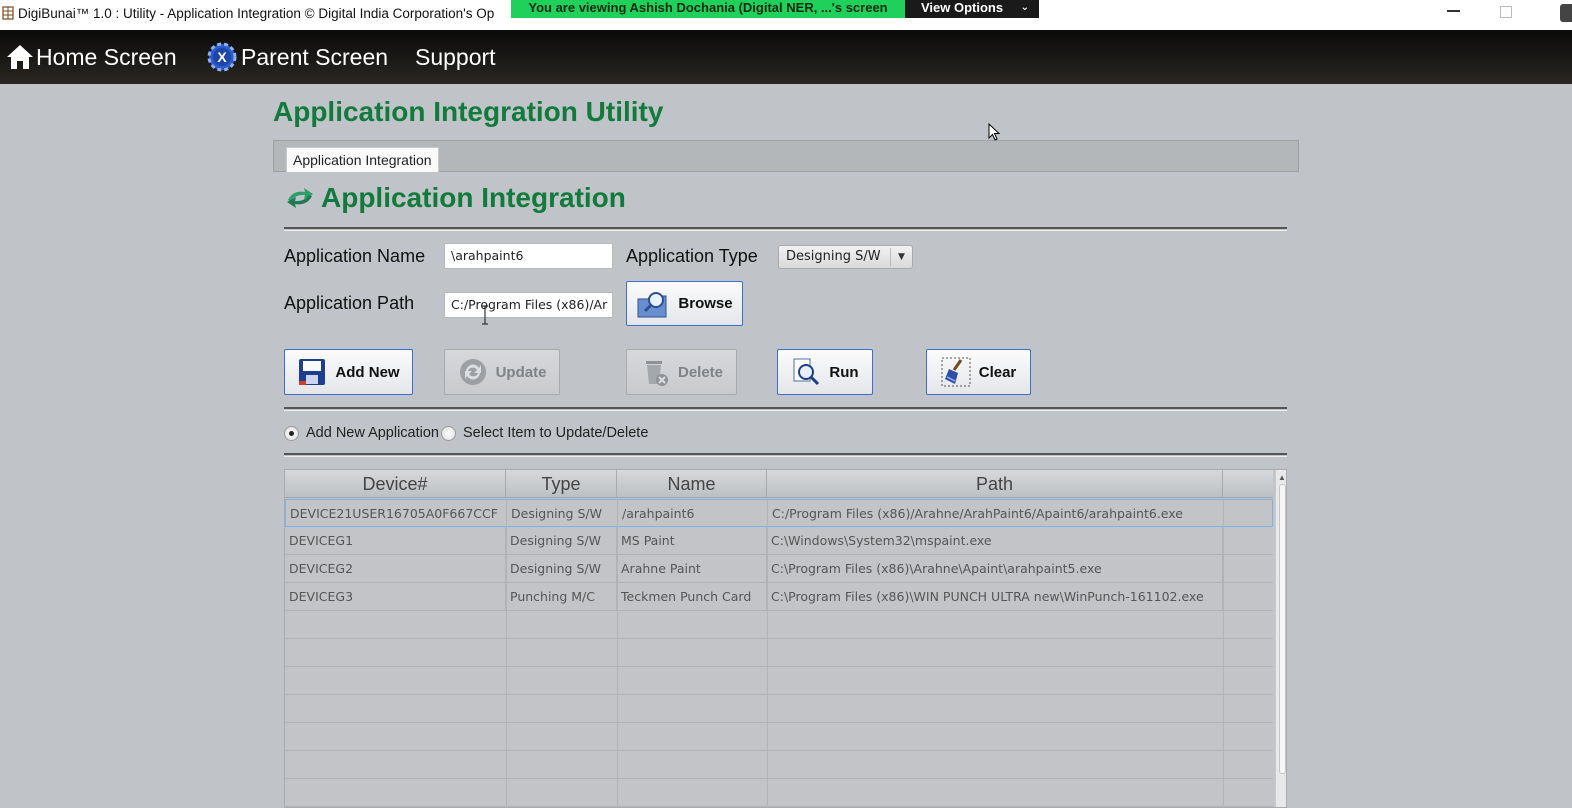 This screenshot has height=808, width=1572. Describe the element at coordinates (844, 372) in the screenshot. I see `run-label: Run` at that location.